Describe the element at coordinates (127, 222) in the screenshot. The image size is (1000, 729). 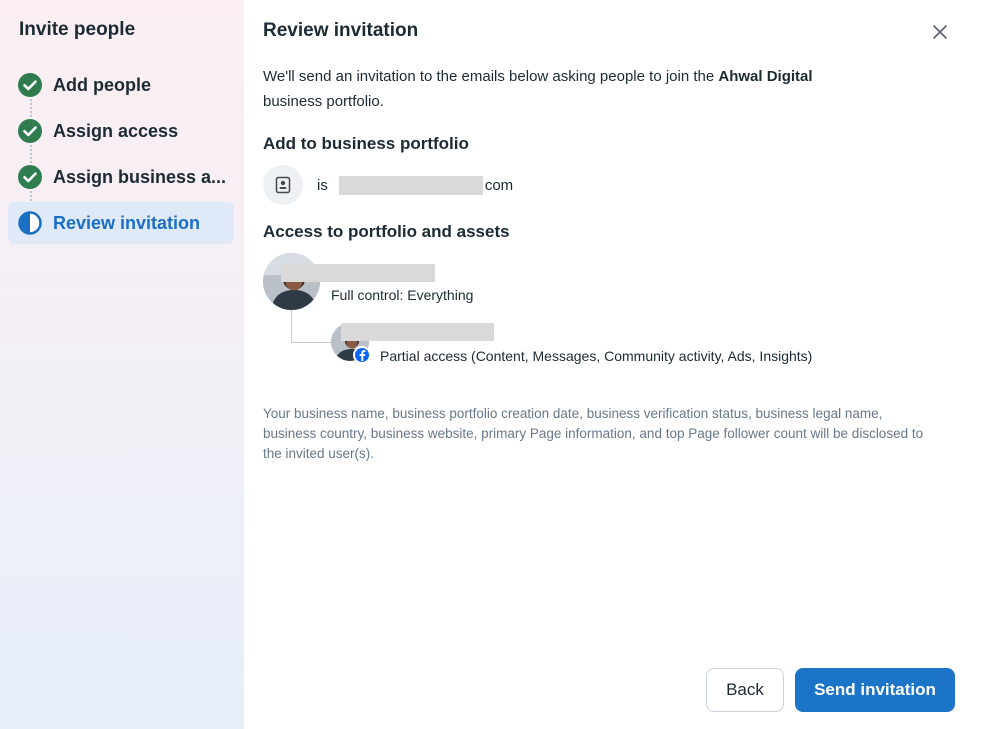
I see `step-label: Review invitation` at that location.